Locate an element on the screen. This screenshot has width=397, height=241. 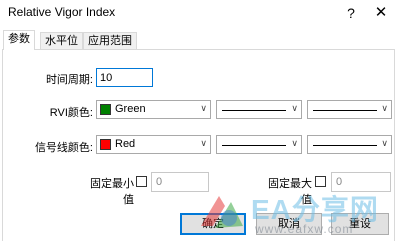
rvi-color-select: Green ∨ is located at coordinates (153, 109).